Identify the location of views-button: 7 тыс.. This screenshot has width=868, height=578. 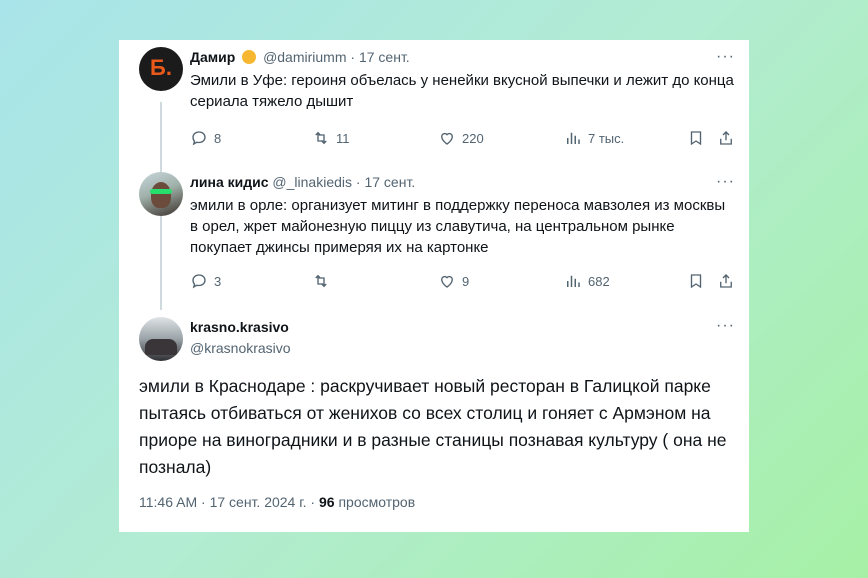
(594, 138).